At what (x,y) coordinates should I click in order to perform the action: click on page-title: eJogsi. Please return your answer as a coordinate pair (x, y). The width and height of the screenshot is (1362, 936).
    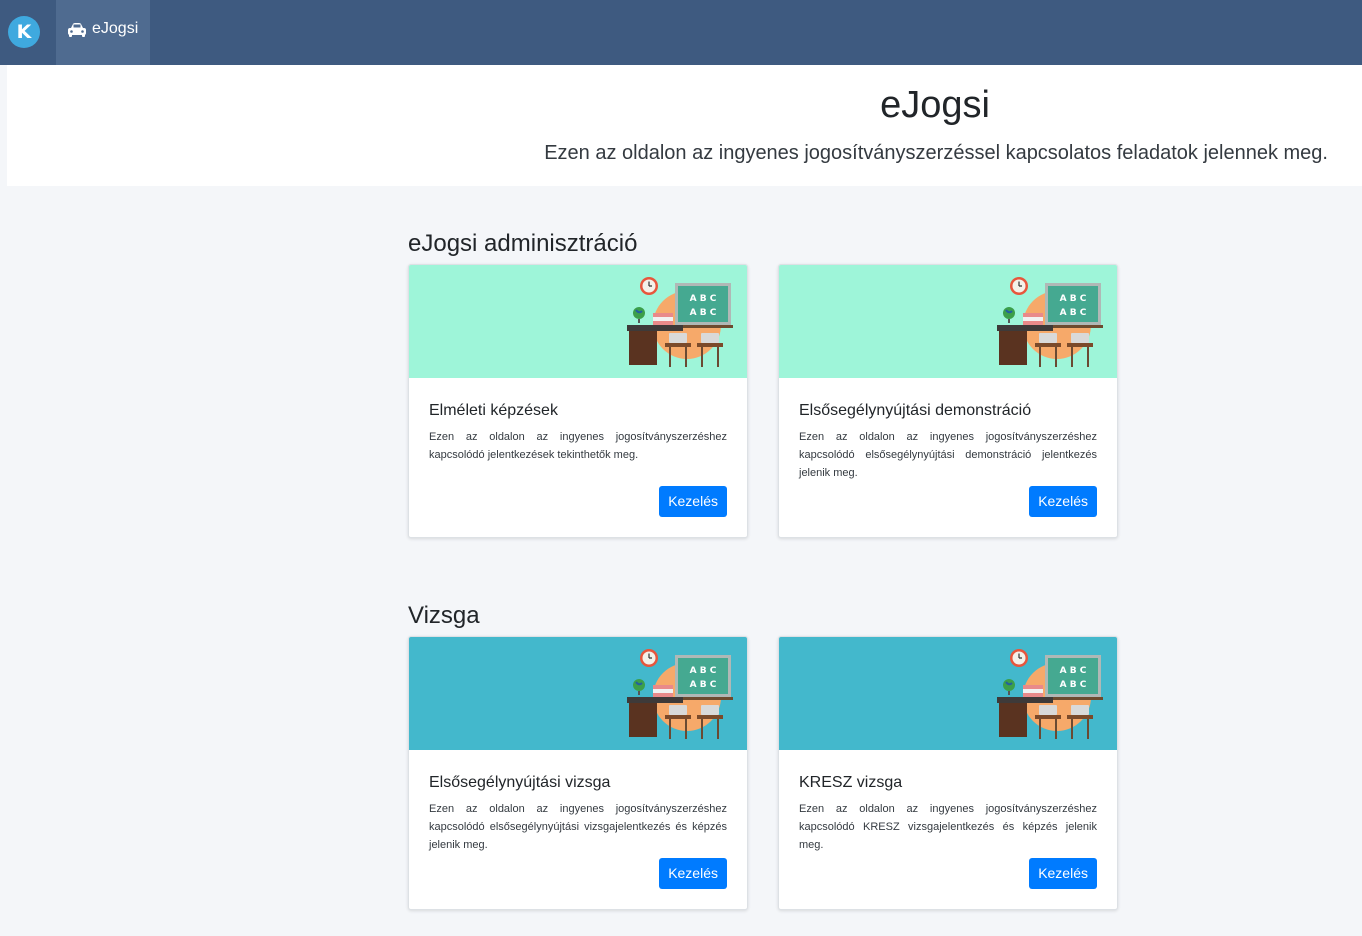
    Looking at the image, I should click on (935, 105).